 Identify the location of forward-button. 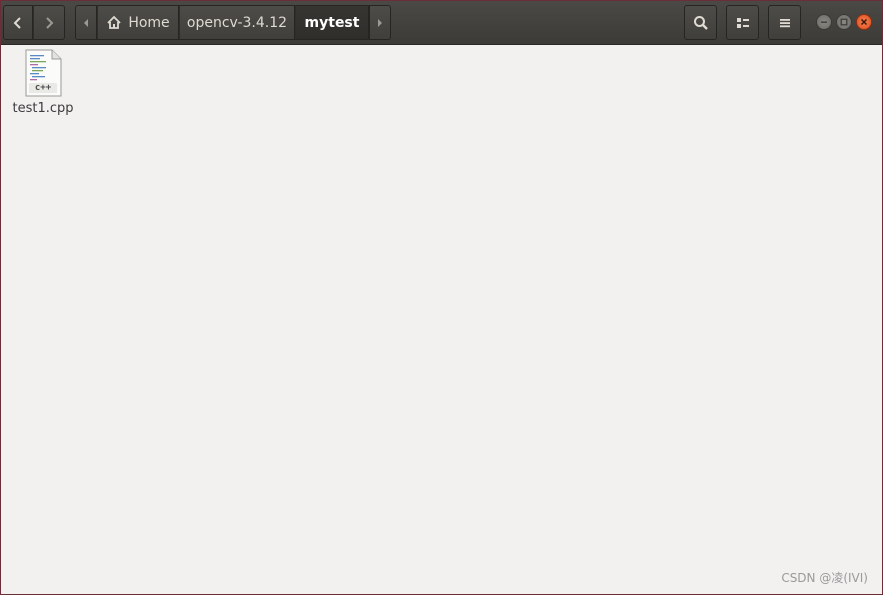
(49, 22).